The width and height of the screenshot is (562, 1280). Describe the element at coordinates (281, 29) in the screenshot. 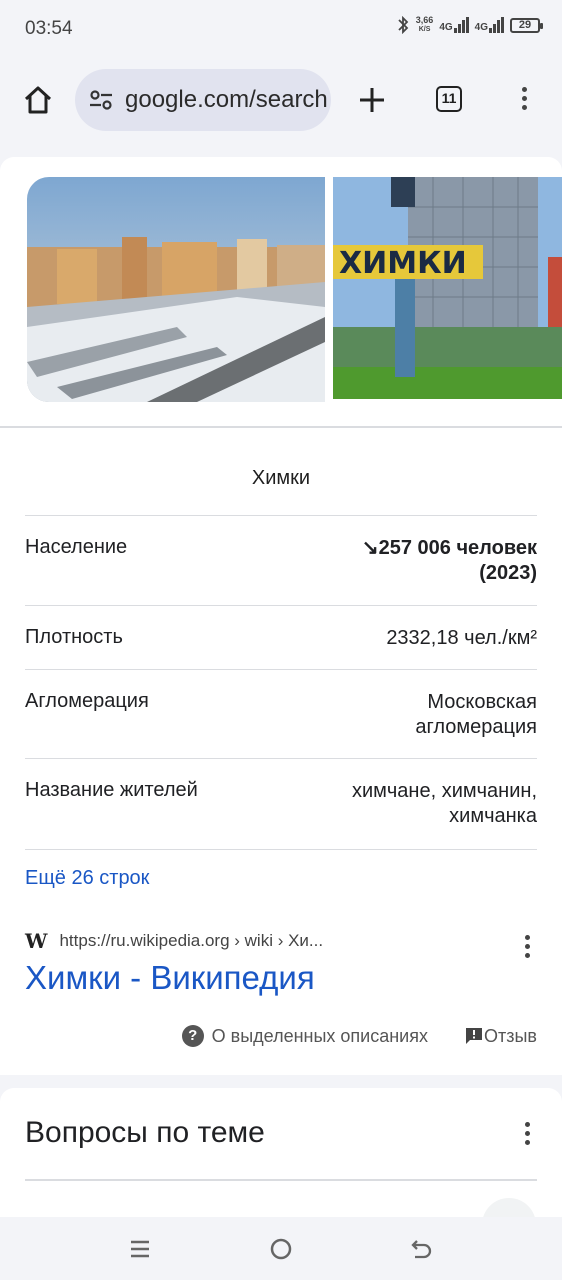

I see `status-bar: 03:54 3,66 K/S 4G 4G 29` at that location.